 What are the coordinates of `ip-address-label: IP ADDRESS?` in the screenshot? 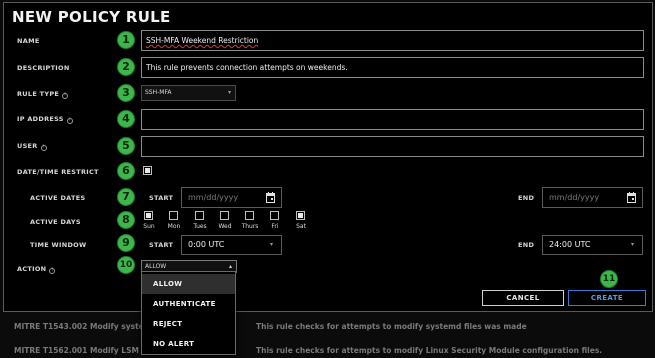 It's located at (45, 119).